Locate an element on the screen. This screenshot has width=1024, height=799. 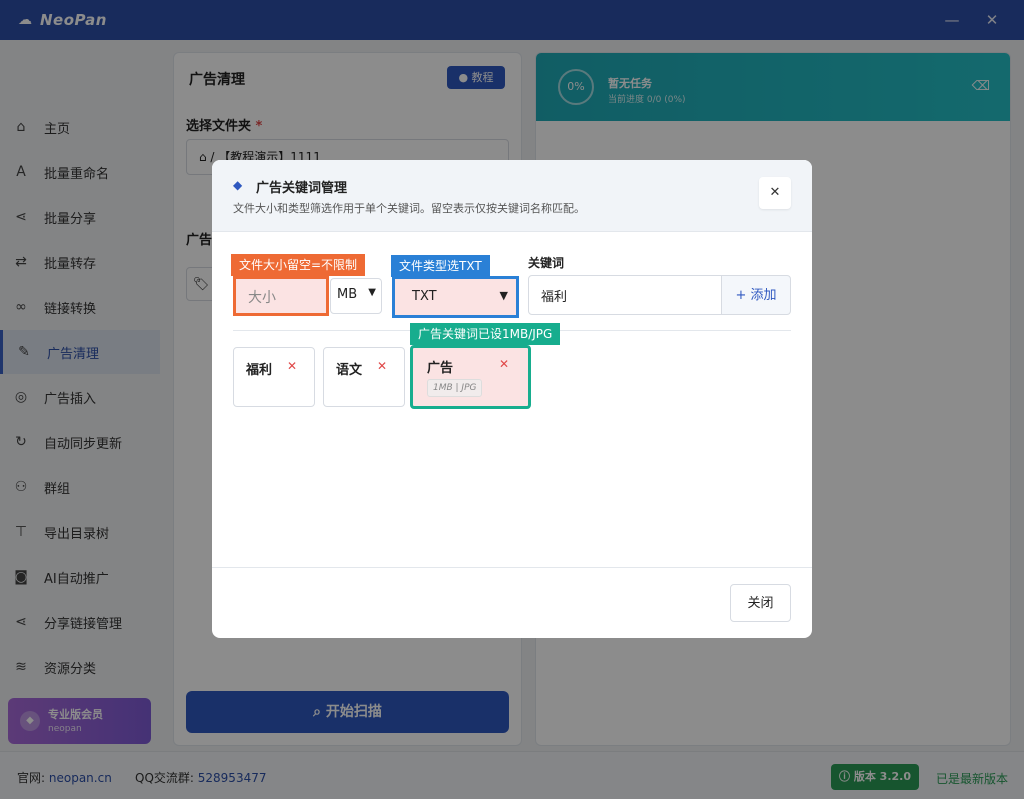
unit-value: MB is located at coordinates (347, 294).